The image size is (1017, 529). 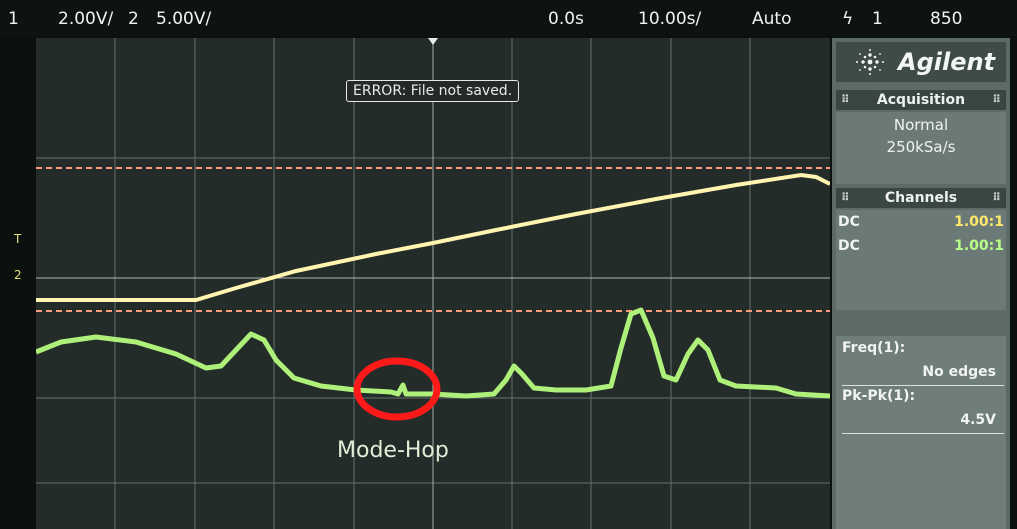 I want to click on ch1-scale: 2.00V/, so click(x=85, y=19).